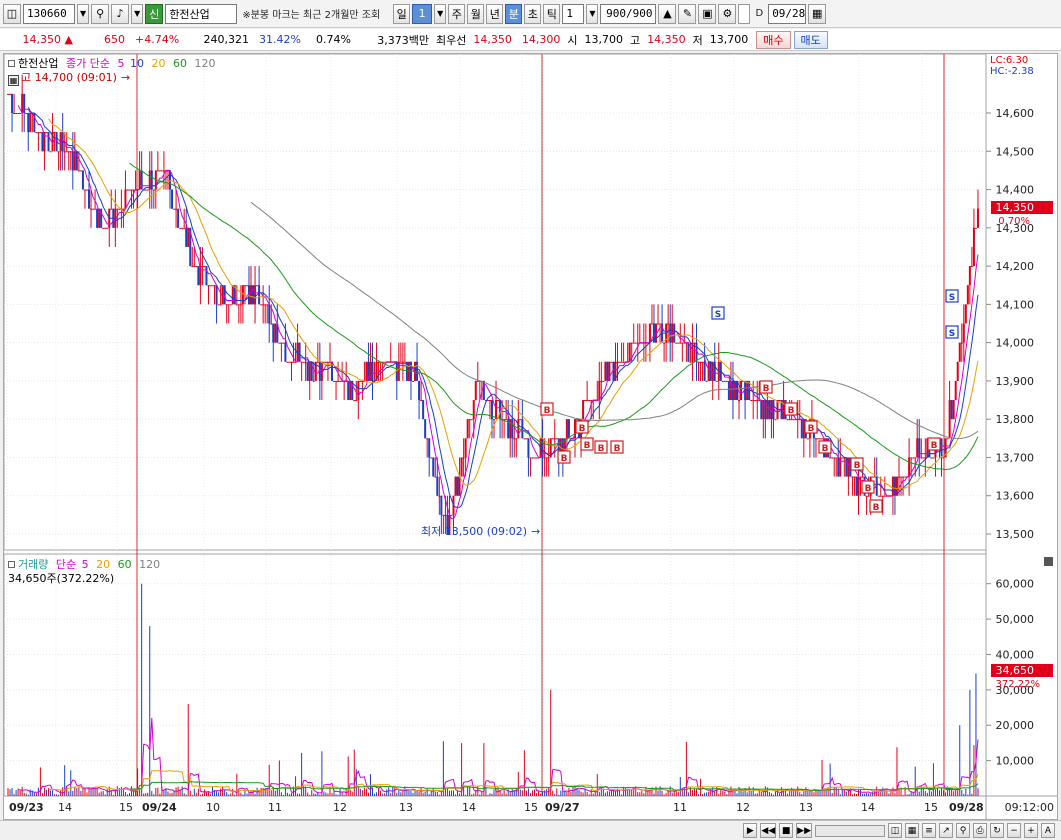 The height and width of the screenshot is (840, 1061). I want to click on stock-code-input: 130660, so click(49, 13).